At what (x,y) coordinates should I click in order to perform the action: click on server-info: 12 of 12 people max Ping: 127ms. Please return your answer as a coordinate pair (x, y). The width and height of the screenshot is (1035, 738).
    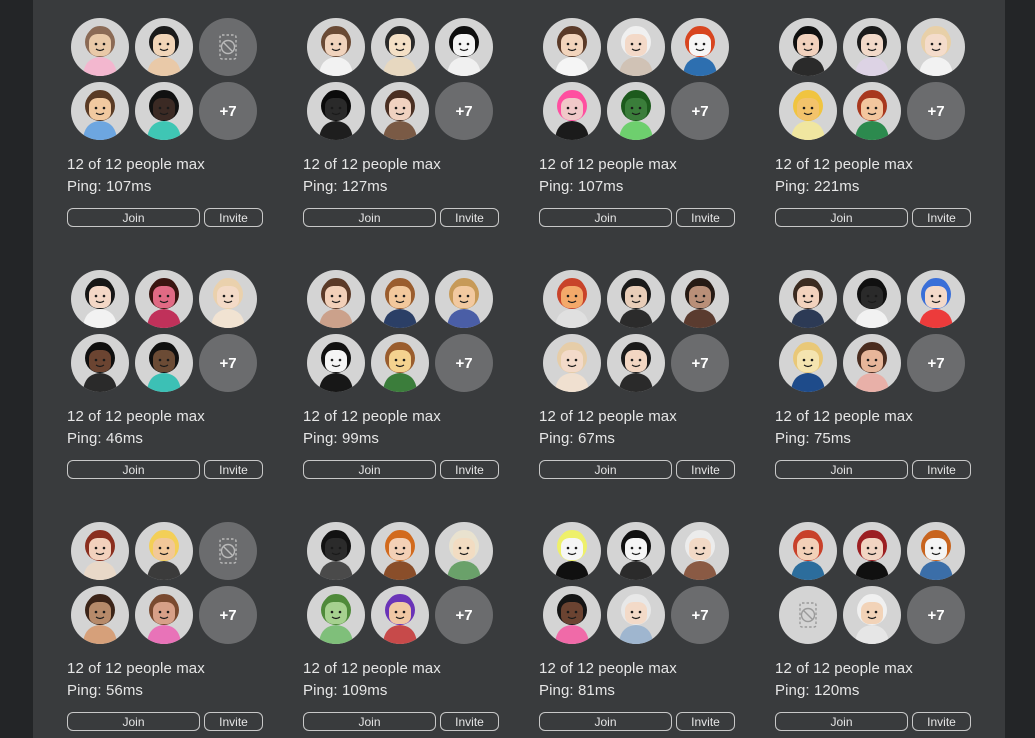
    Looking at the image, I should click on (403, 176).